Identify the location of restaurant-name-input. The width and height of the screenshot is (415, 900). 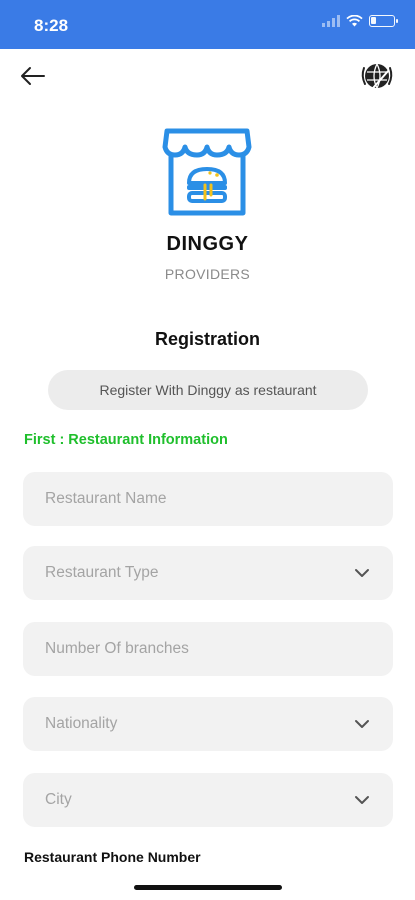
(208, 499).